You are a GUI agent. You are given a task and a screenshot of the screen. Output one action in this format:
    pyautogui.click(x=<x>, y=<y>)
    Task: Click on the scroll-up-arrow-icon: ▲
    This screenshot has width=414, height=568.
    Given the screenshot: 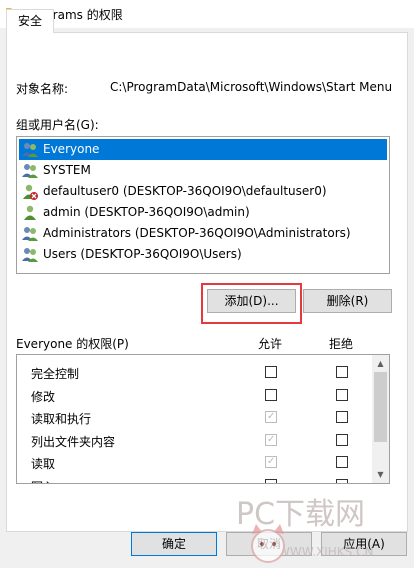 What is the action you would take?
    pyautogui.click(x=380, y=363)
    